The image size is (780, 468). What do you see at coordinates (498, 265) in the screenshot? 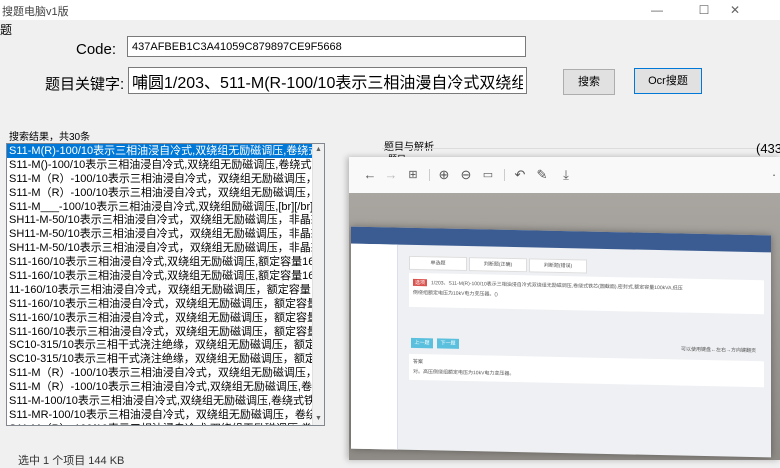
I see `screen-tab-true: 判断题(正确)` at bounding box center [498, 265].